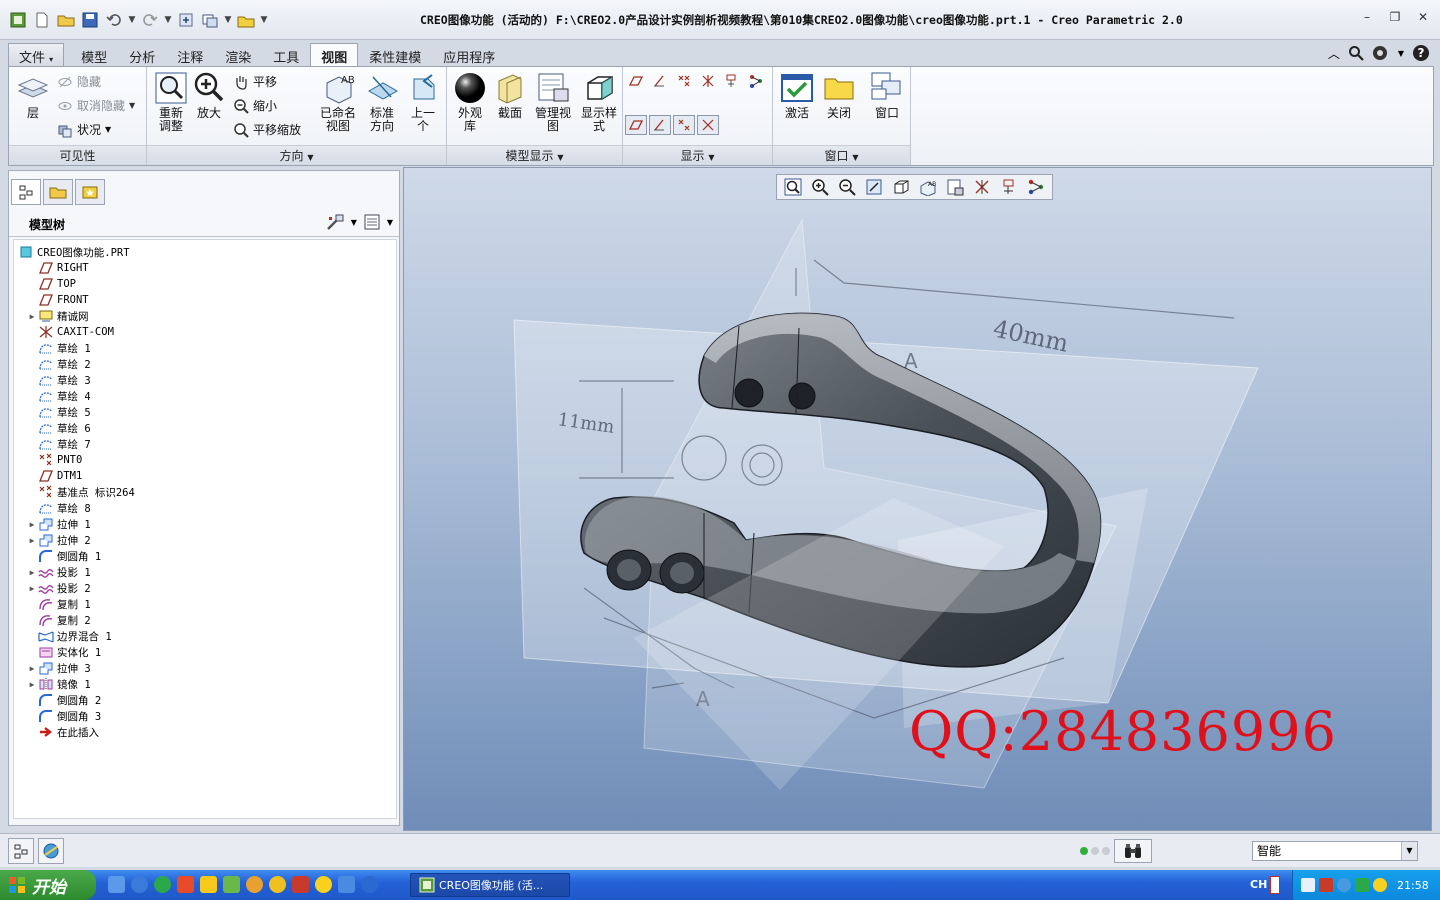  I want to click on tab-annotate: 注释, so click(190, 55).